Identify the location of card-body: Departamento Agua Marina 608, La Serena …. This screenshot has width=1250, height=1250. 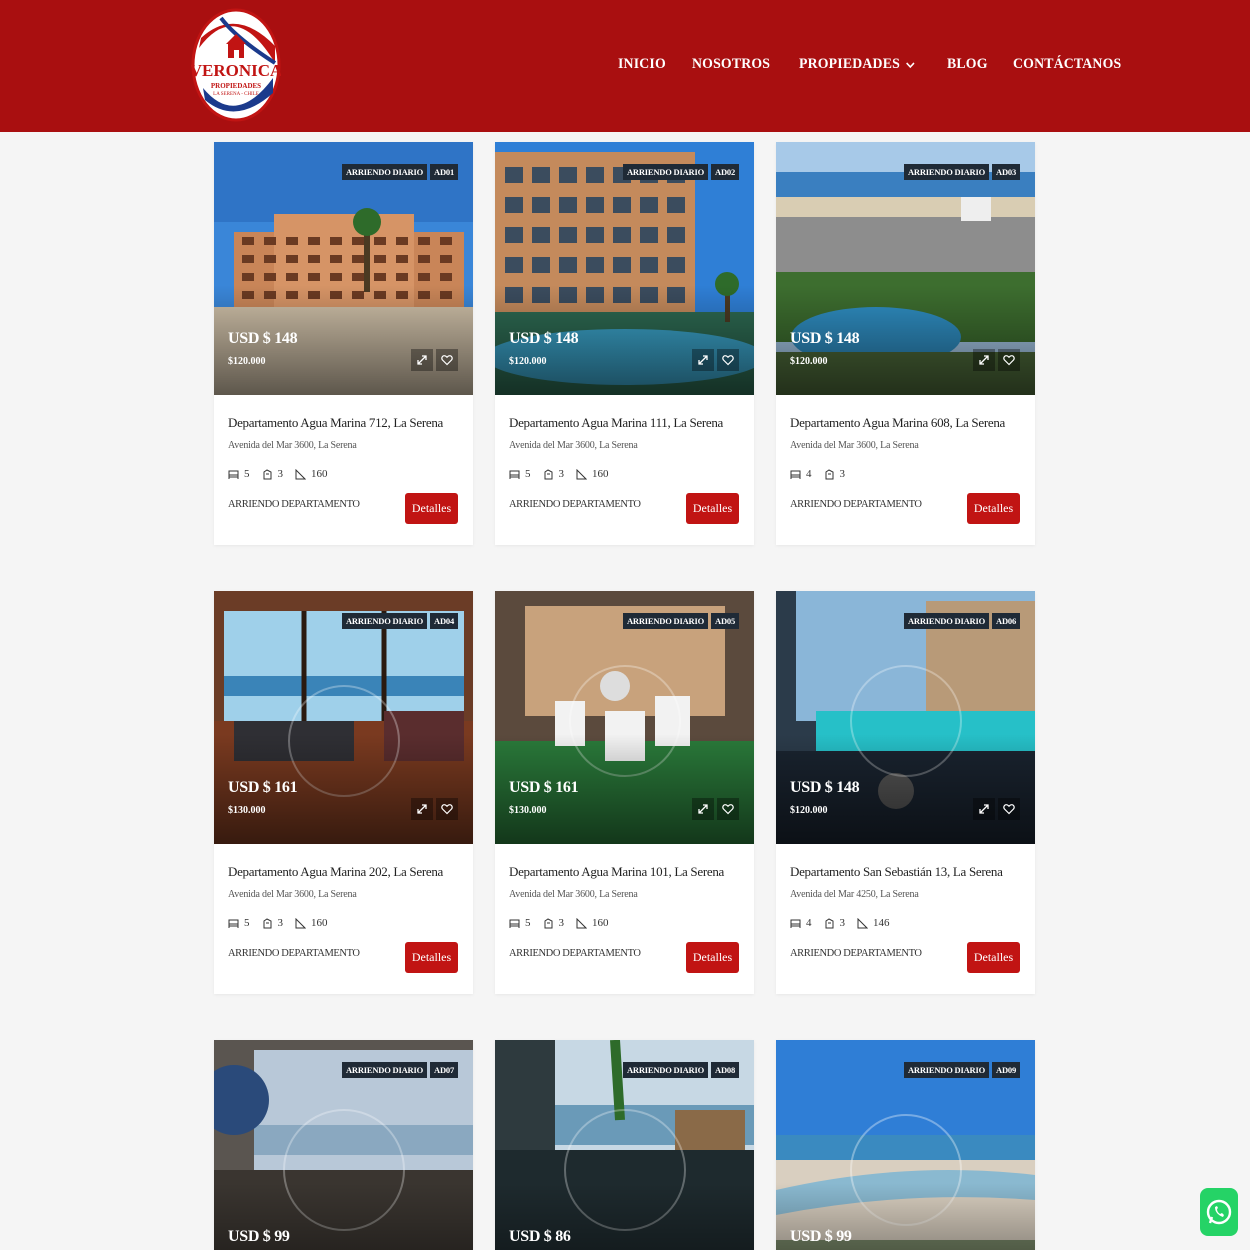
(905, 470).